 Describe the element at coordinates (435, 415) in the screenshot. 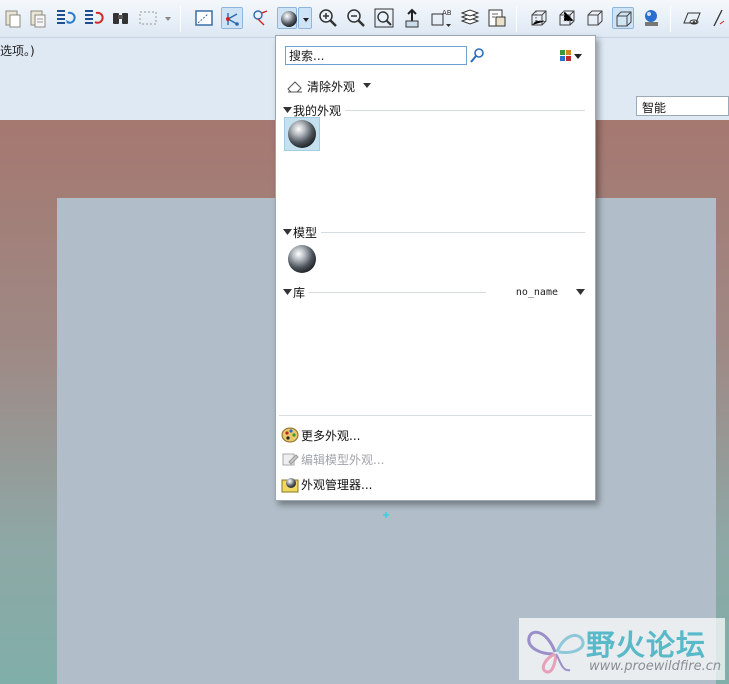

I see `actions-divider` at that location.